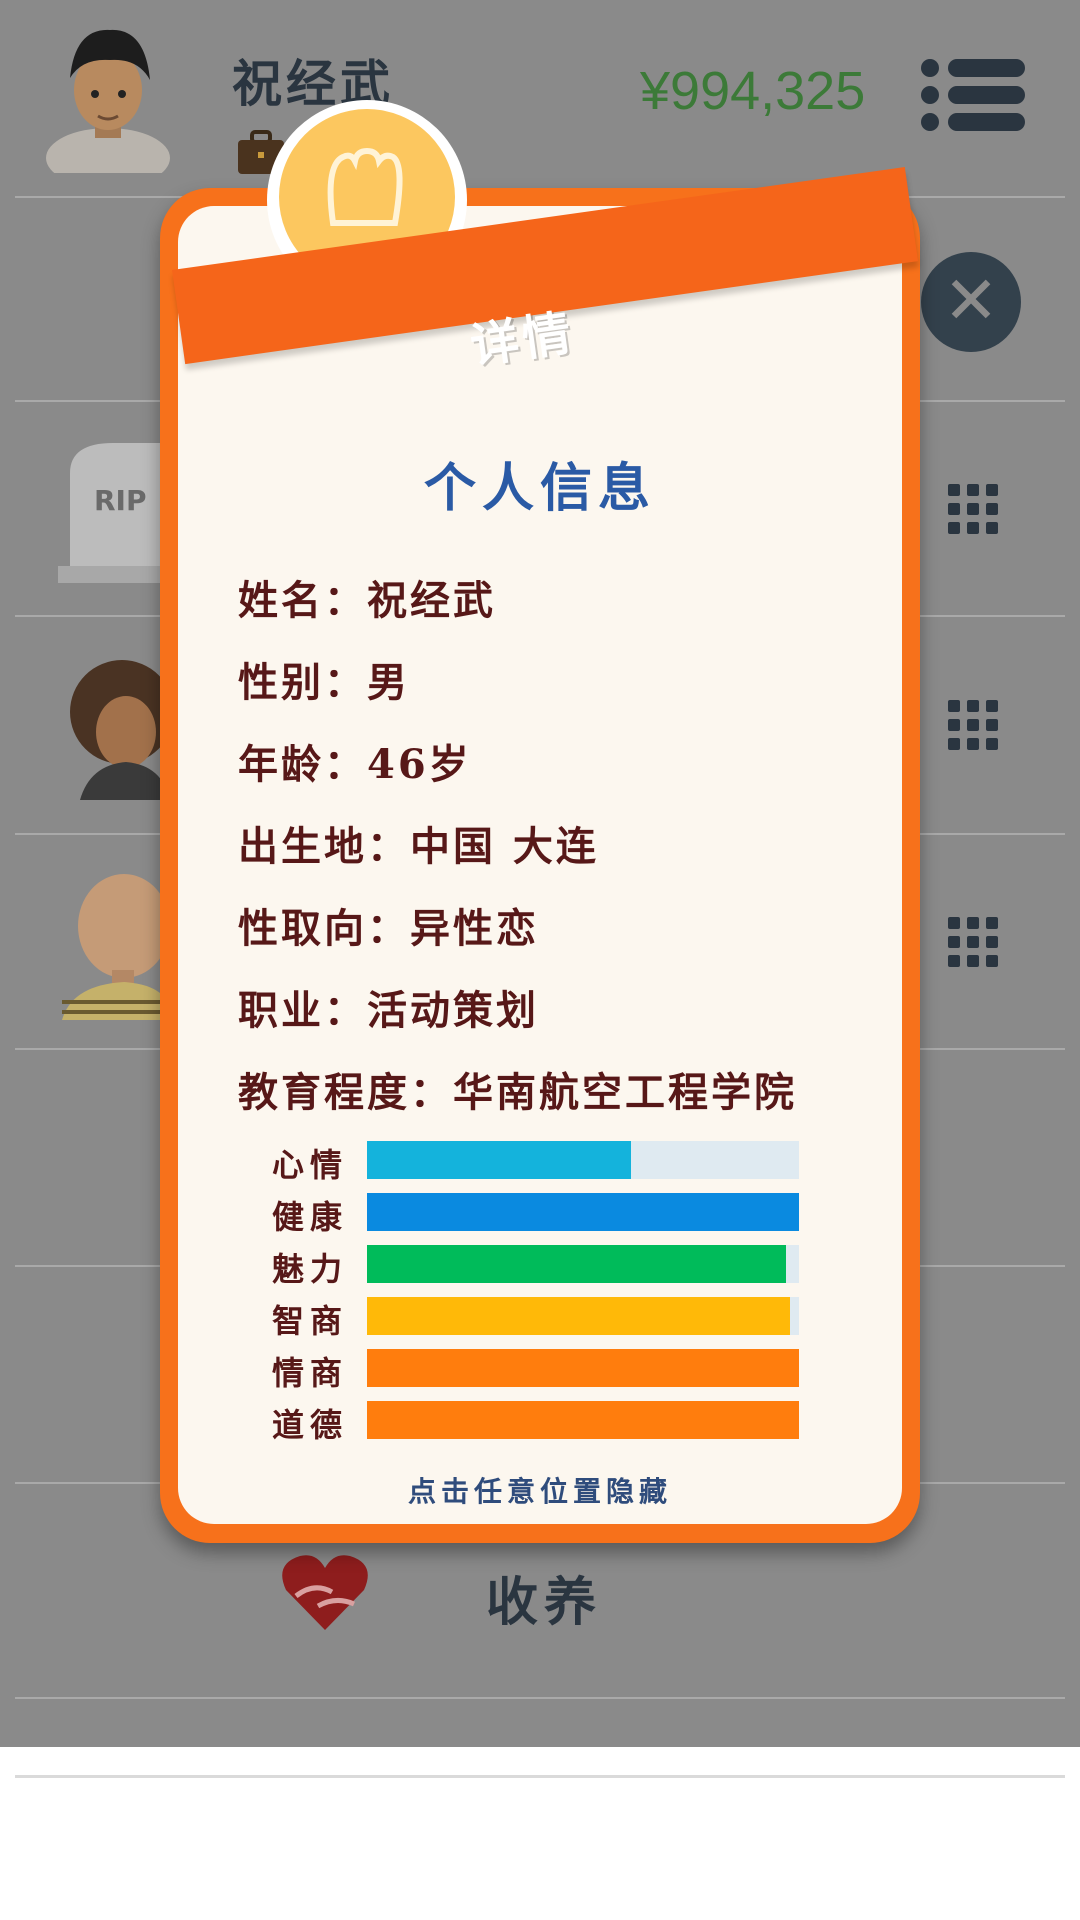  I want to click on info-education: 教育程度：华南航空工程学院, so click(517, 1089).